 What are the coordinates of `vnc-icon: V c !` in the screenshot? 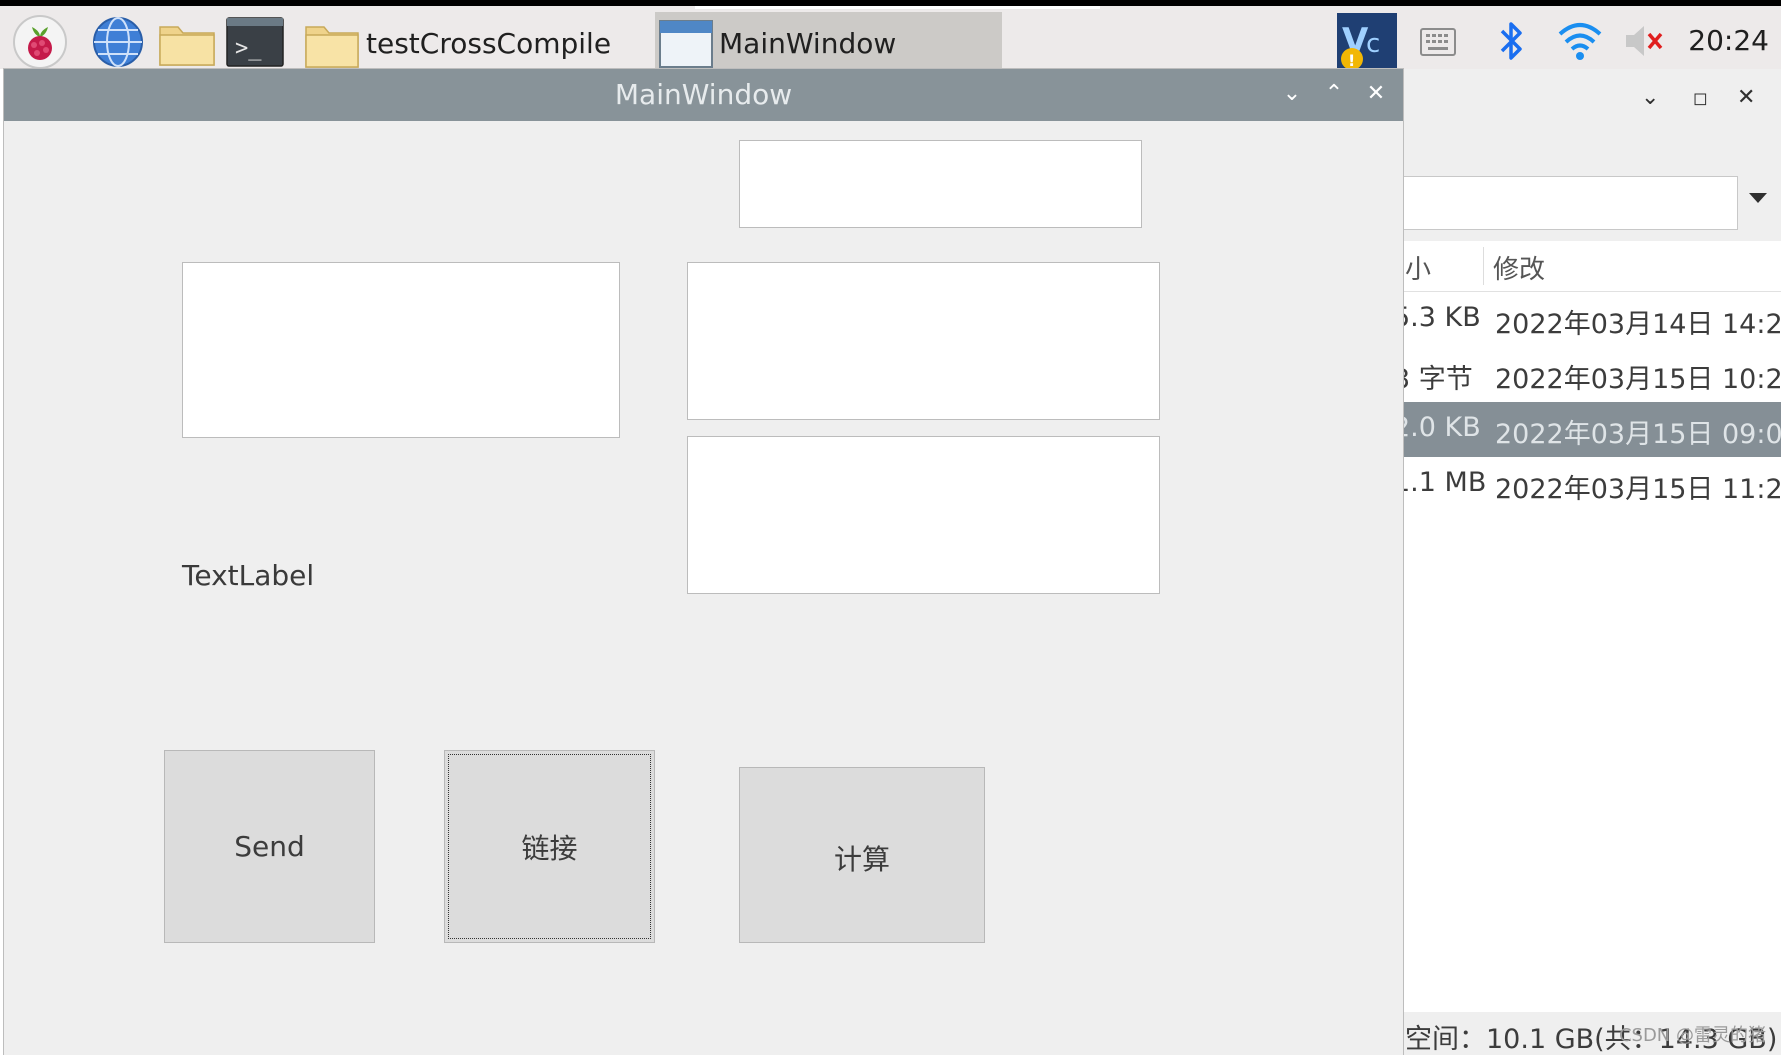 It's located at (1367, 42).